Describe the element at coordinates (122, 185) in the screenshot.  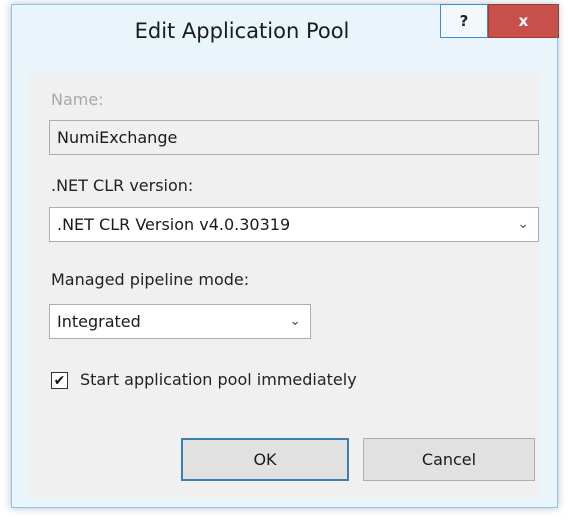
I see `clr-version-label: .NET CLR version:` at that location.